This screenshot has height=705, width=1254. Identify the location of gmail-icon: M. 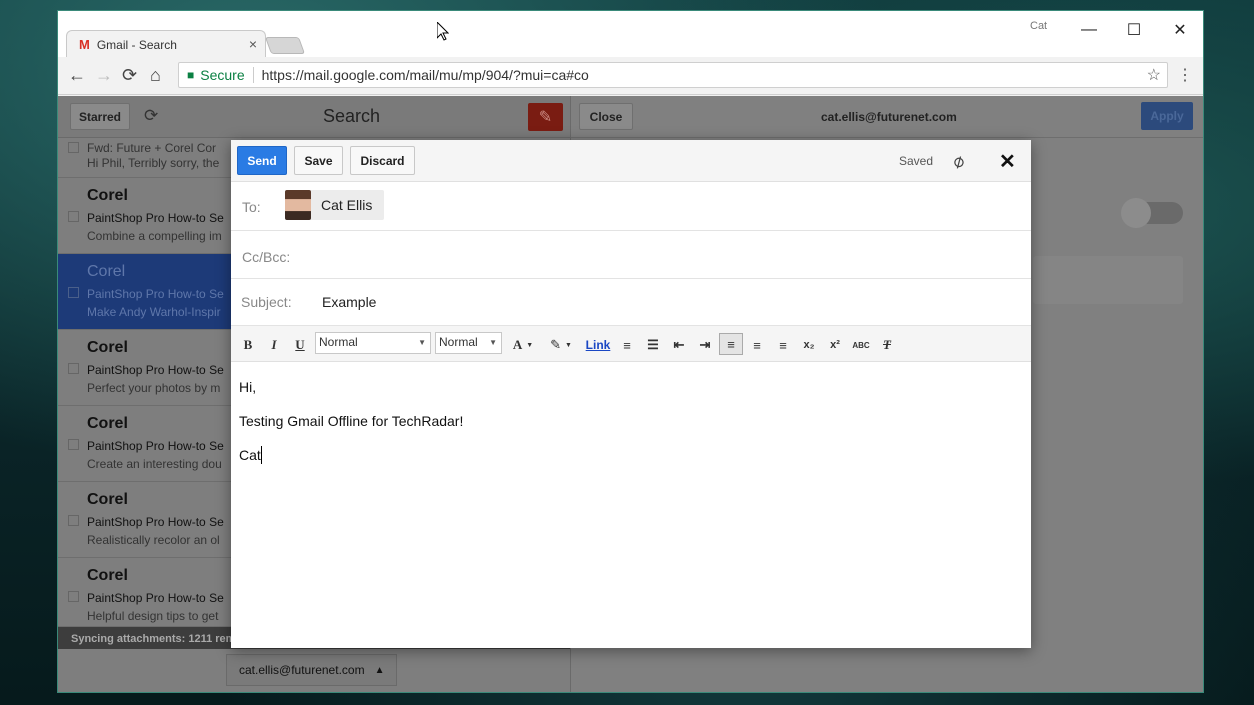
(84, 44).